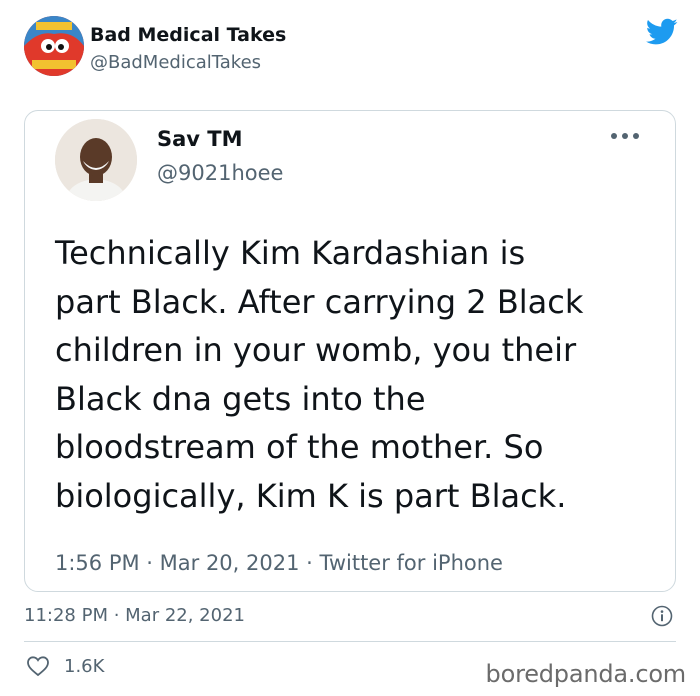 The image size is (700, 696). What do you see at coordinates (662, 616) in the screenshot?
I see `info-icon` at bounding box center [662, 616].